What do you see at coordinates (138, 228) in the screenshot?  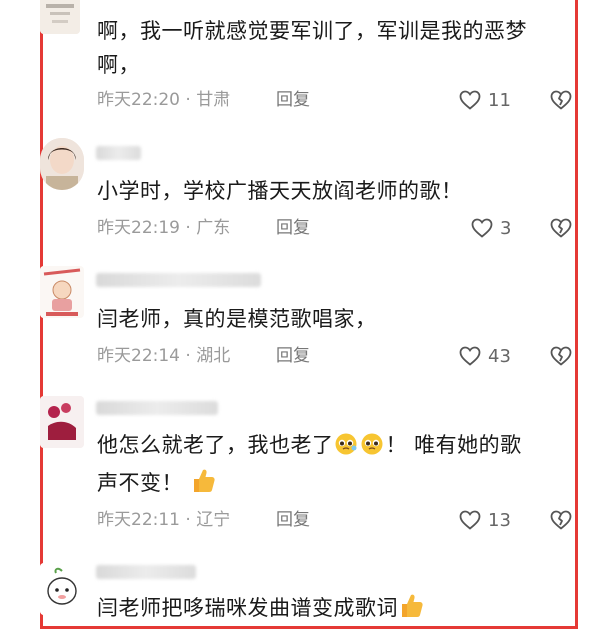 I see `comment-time: 昨天22:19` at bounding box center [138, 228].